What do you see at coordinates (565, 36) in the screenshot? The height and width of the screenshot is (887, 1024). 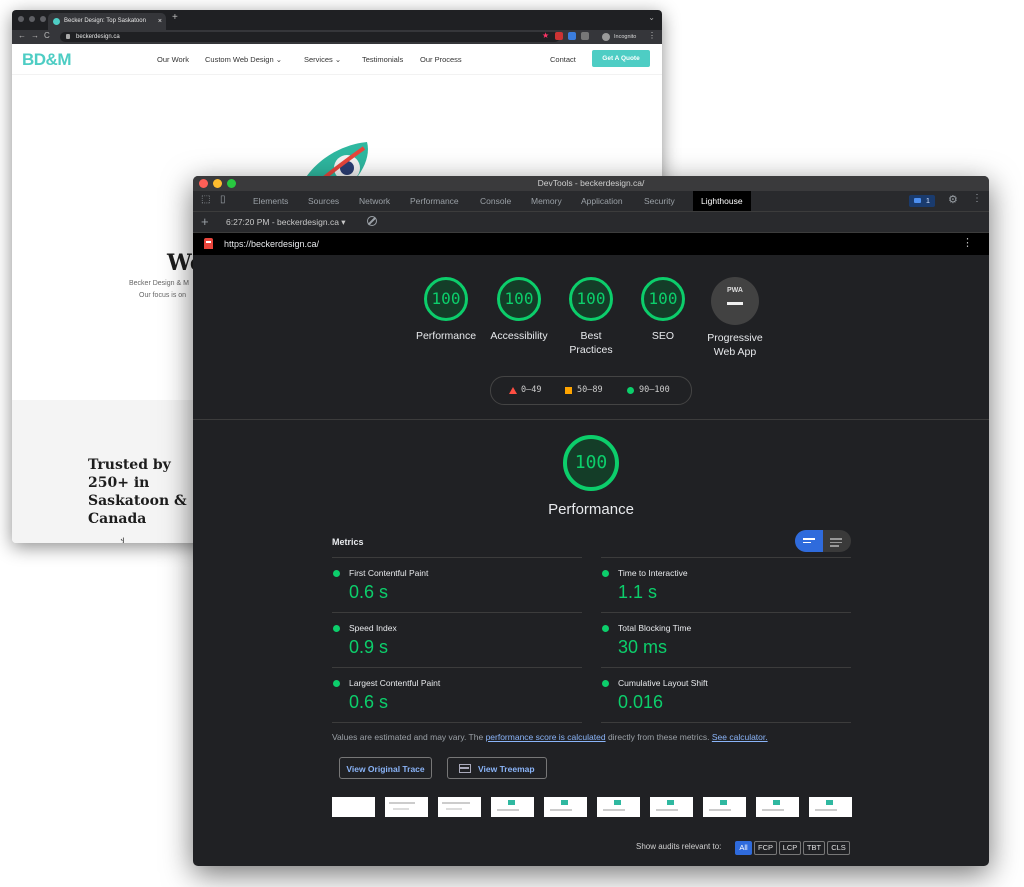 I see `extensions: ★` at bounding box center [565, 36].